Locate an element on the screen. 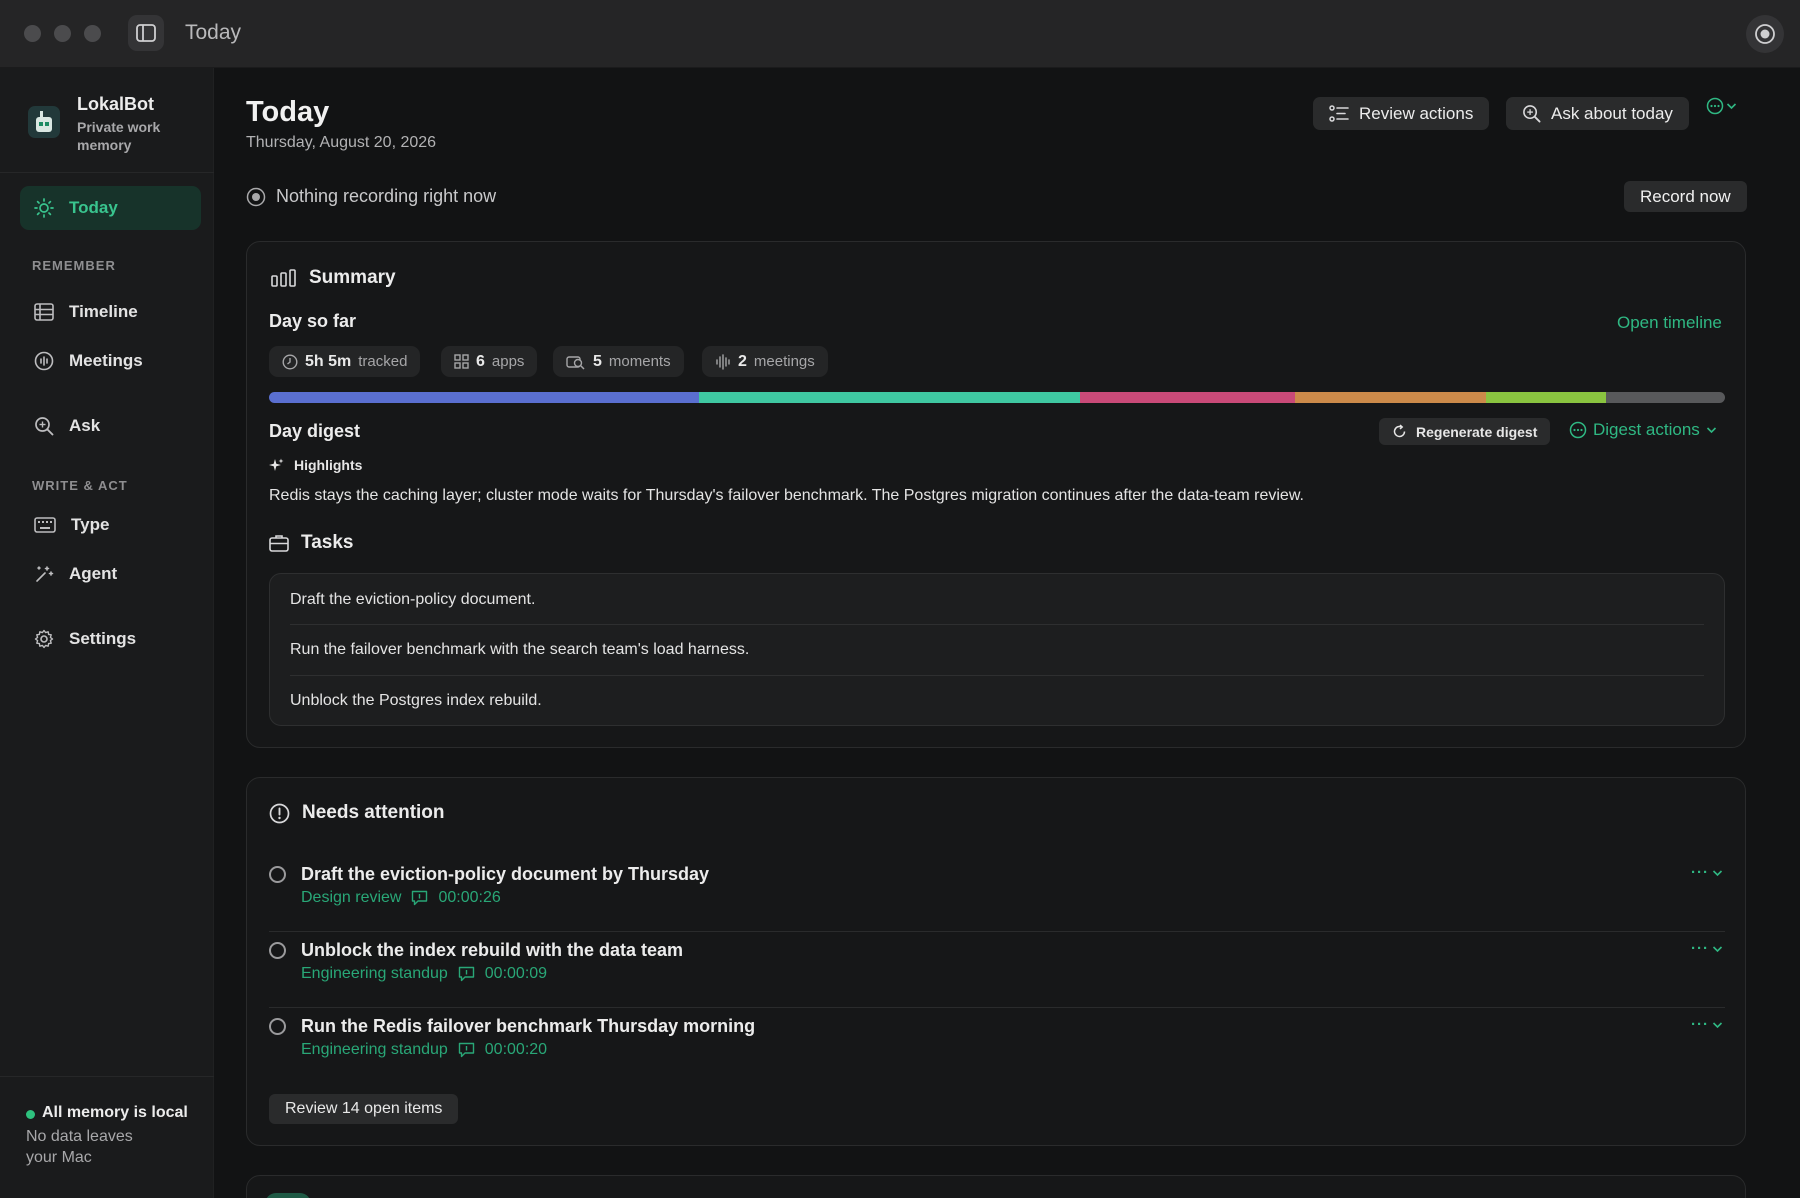  chip-label: apps is located at coordinates (508, 361).